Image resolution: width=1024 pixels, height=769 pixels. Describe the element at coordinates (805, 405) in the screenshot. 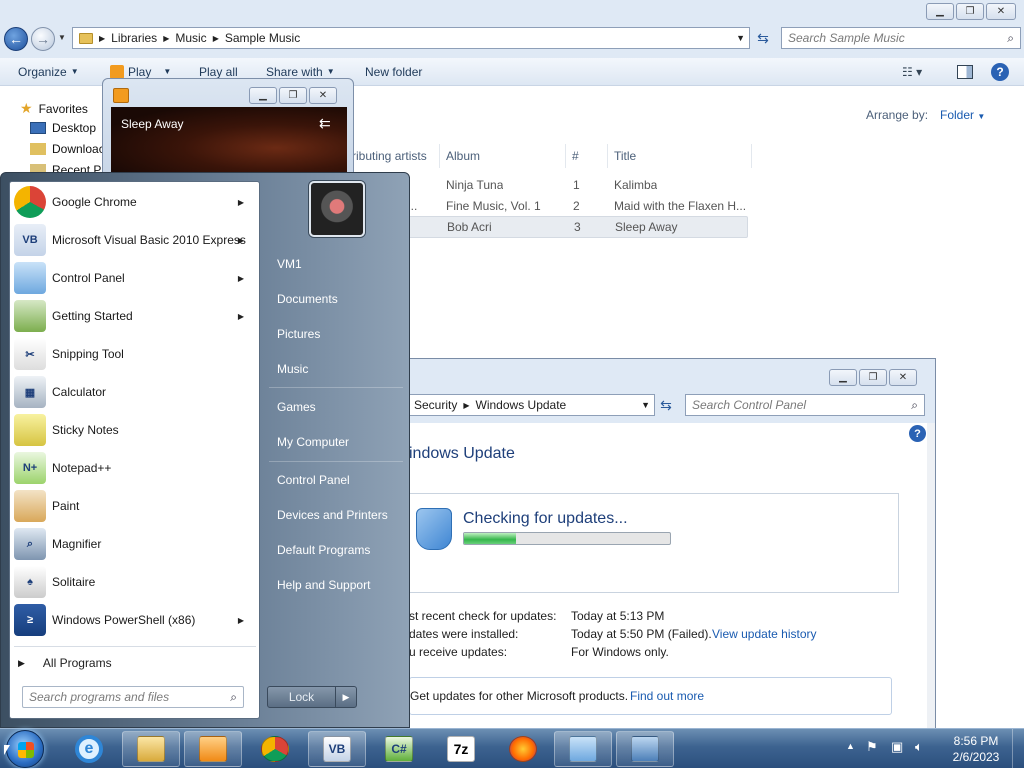

I see `cp-search-input: Search Control Panel ⌕` at that location.